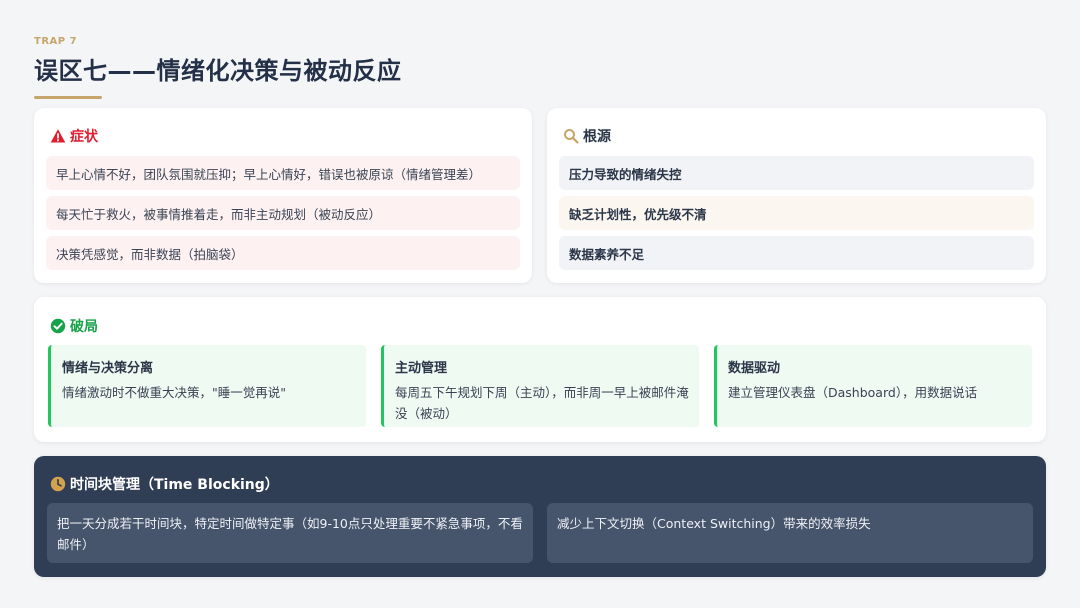 The height and width of the screenshot is (608, 1080). I want to click on warning-icon, so click(58, 136).